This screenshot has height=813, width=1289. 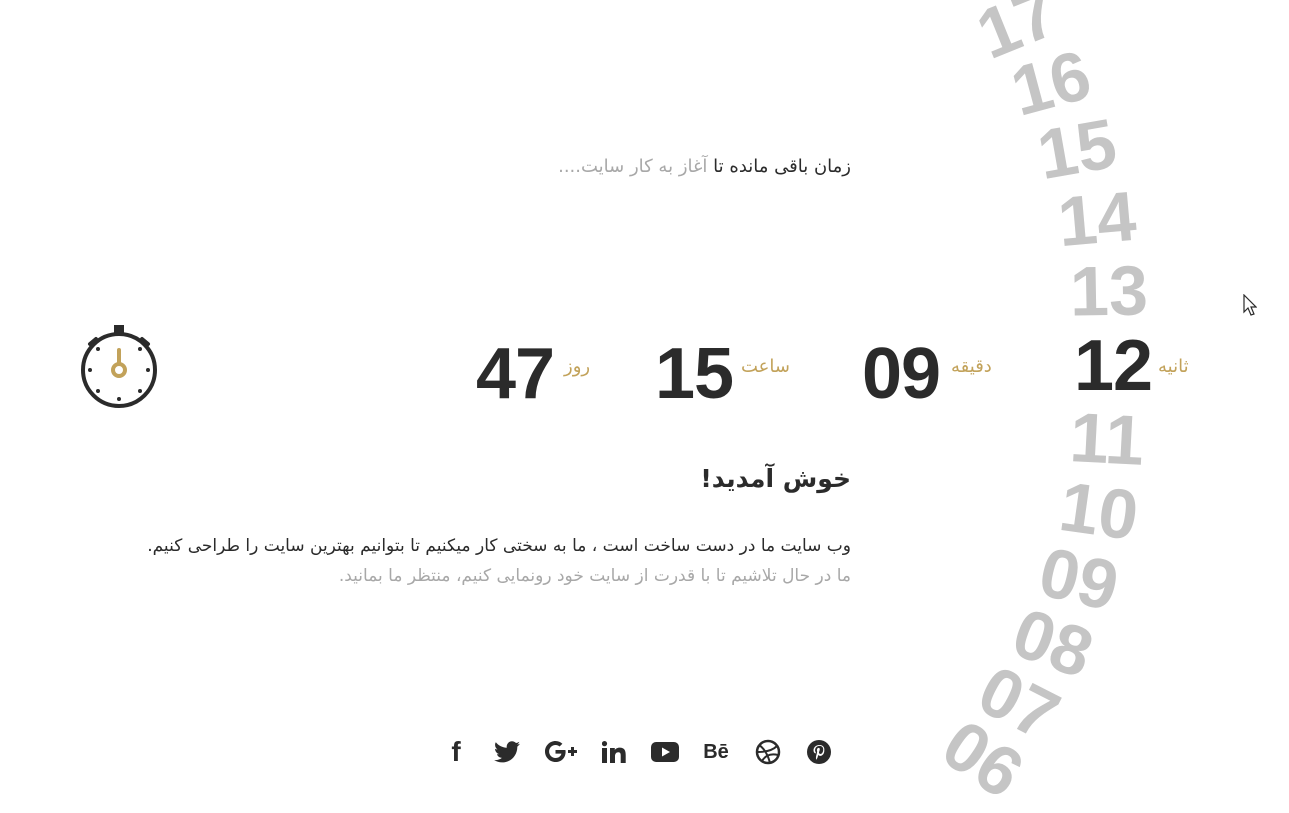 What do you see at coordinates (790, 166) in the screenshot?
I see `subtitle-dark-text: زمان باقی مانده` at bounding box center [790, 166].